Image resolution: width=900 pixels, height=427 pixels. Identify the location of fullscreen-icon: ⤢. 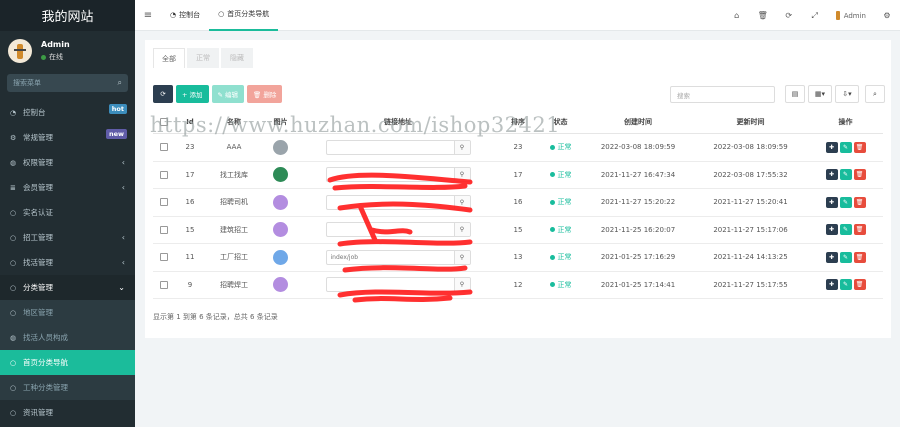
(815, 16).